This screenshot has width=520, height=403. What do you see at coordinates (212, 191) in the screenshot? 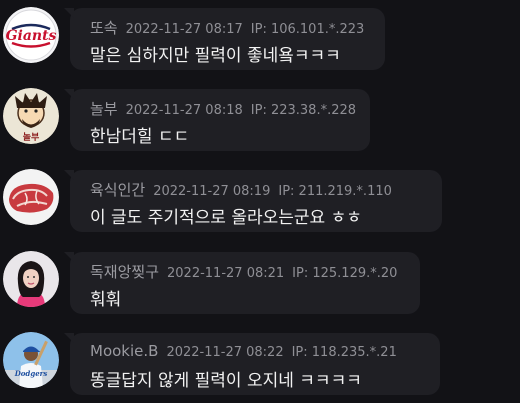
I see `comment-date: 2022-11-27 08:19` at bounding box center [212, 191].